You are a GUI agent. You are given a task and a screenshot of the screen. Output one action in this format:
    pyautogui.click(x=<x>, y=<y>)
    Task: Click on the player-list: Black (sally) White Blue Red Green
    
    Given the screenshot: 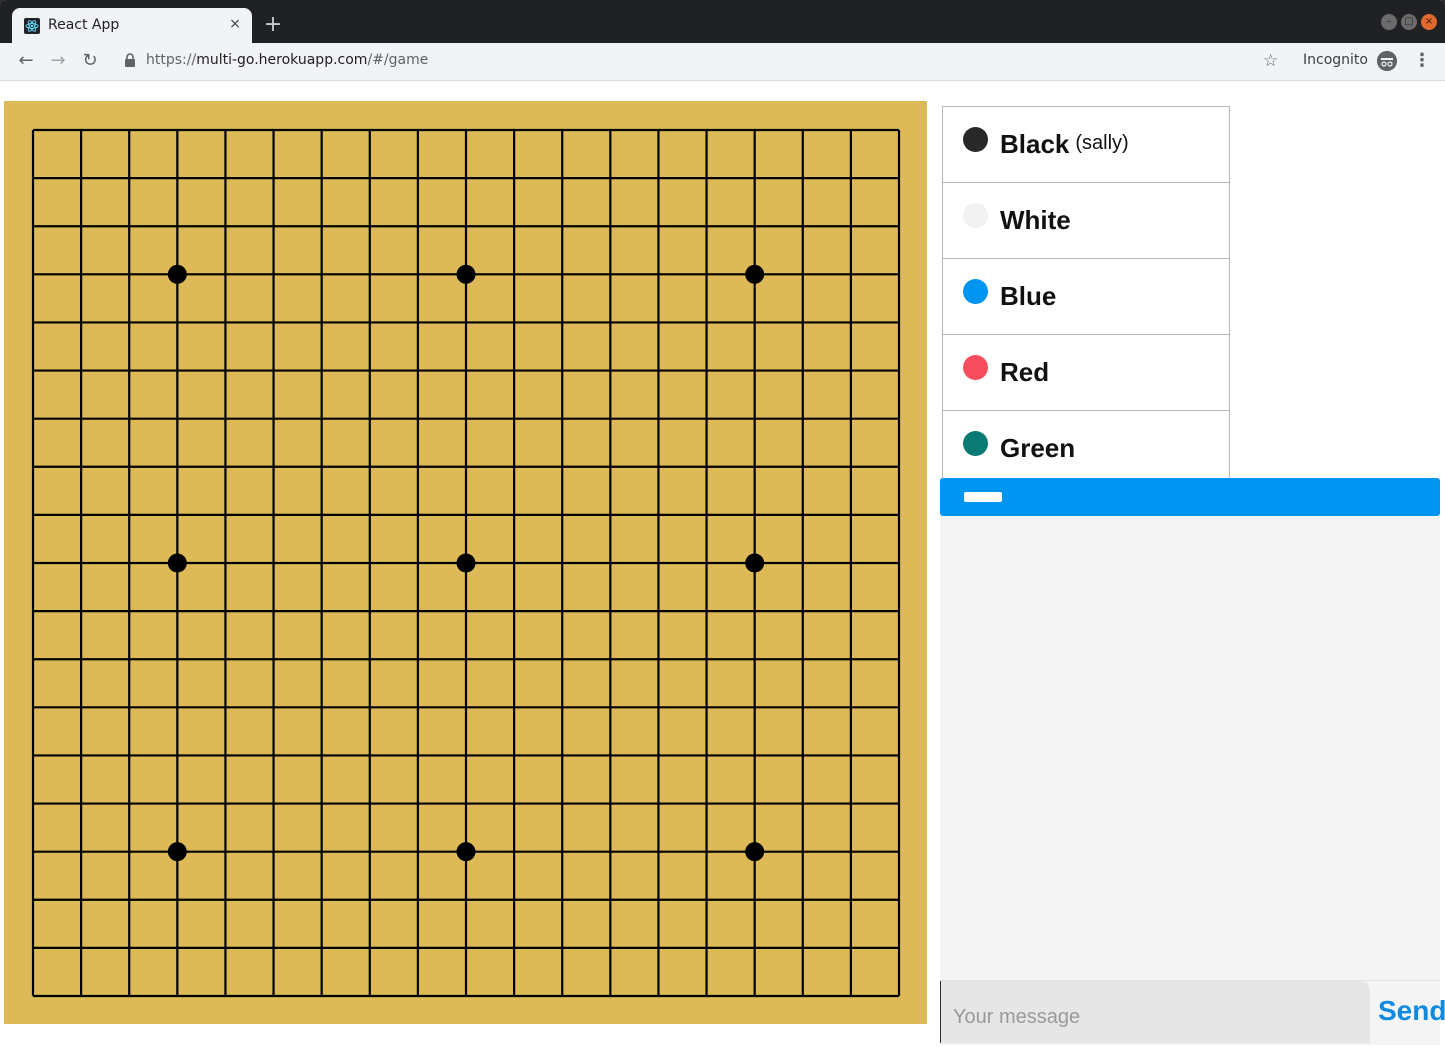 What is the action you would take?
    pyautogui.click(x=1086, y=296)
    